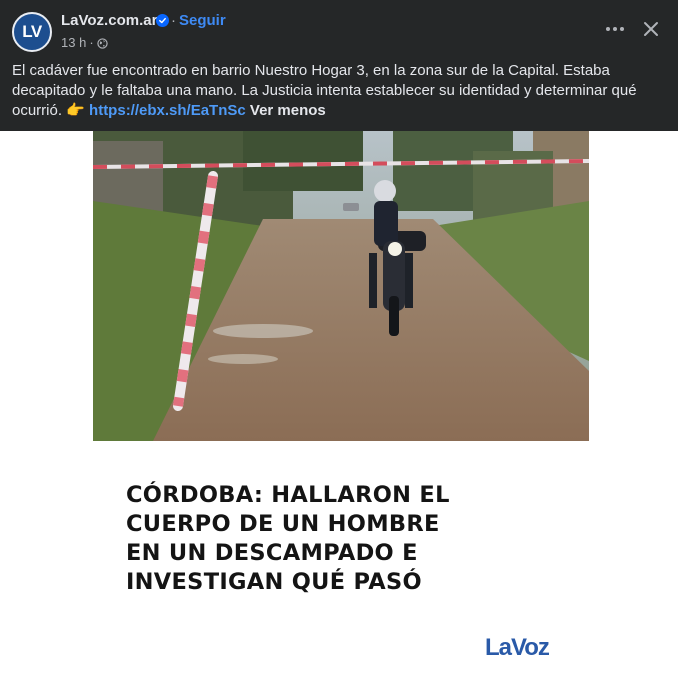  Describe the element at coordinates (109, 20) in the screenshot. I see `page-name-link: LaVoz.com.ar` at that location.